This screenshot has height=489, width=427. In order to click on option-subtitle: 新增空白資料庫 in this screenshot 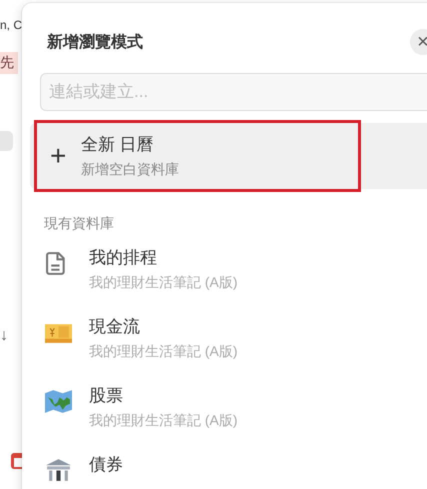, I will do `click(130, 169)`.